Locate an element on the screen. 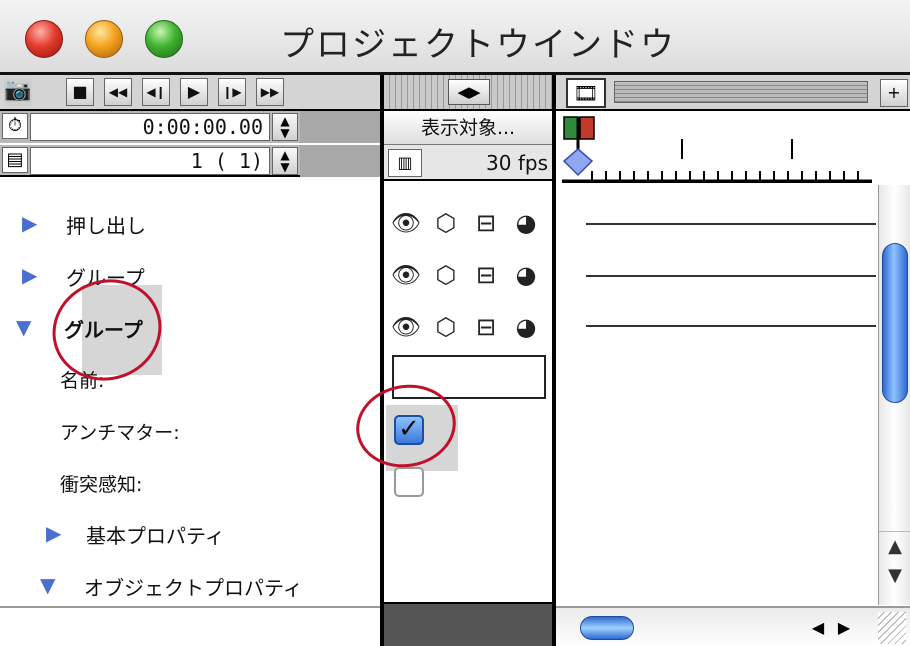  frame-icon: ▤ is located at coordinates (15, 160).